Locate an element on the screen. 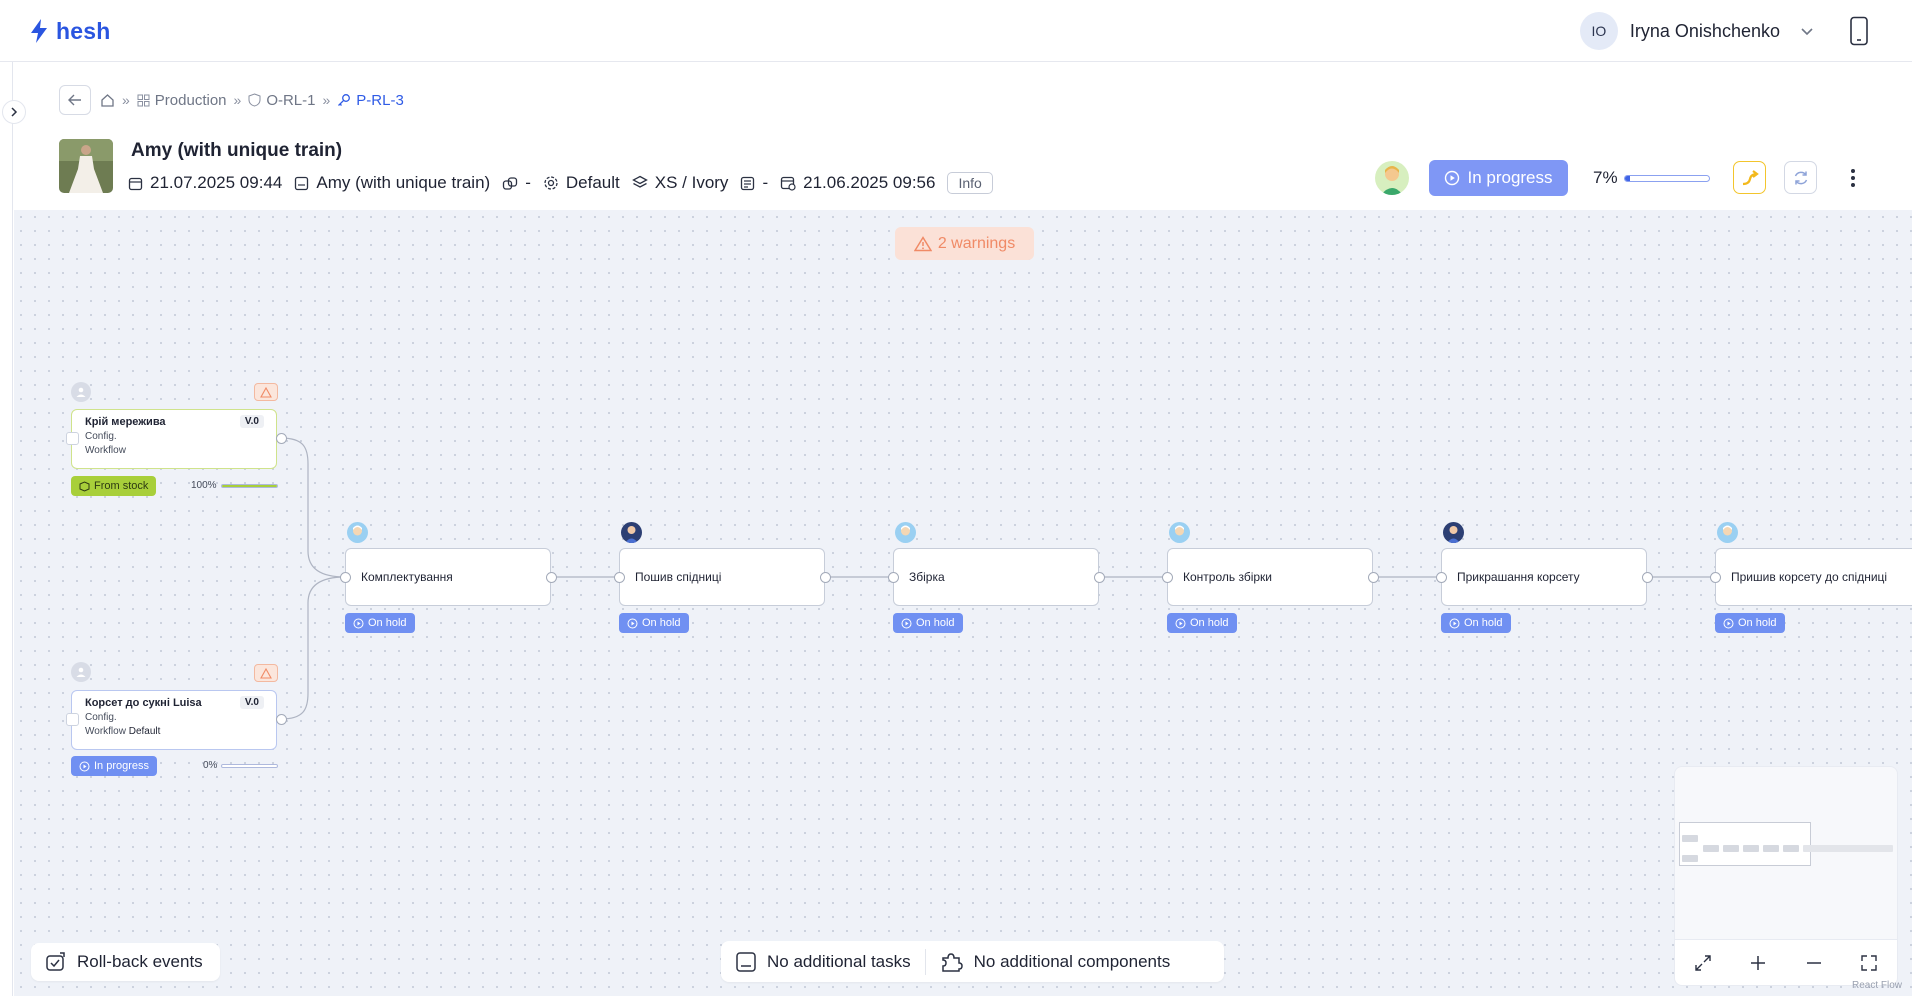 The image size is (1912, 996). workflow-value: Default is located at coordinates (144, 731).